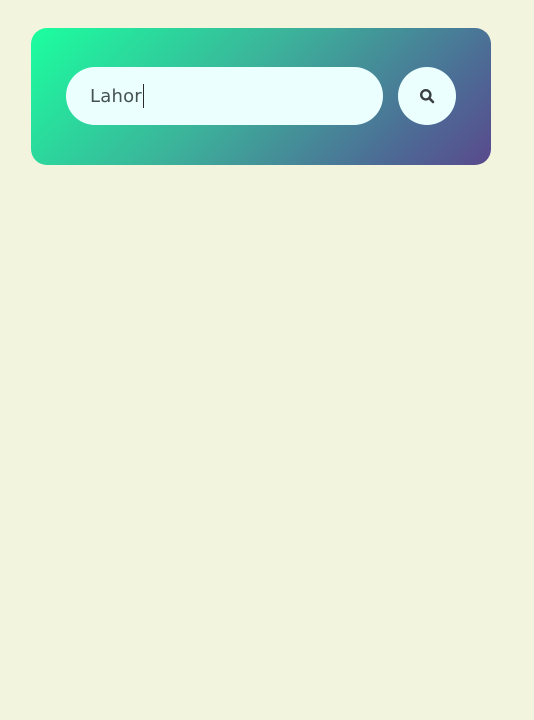 The height and width of the screenshot is (720, 534). What do you see at coordinates (224, 96) in the screenshot?
I see `search-input: Lahor` at bounding box center [224, 96].